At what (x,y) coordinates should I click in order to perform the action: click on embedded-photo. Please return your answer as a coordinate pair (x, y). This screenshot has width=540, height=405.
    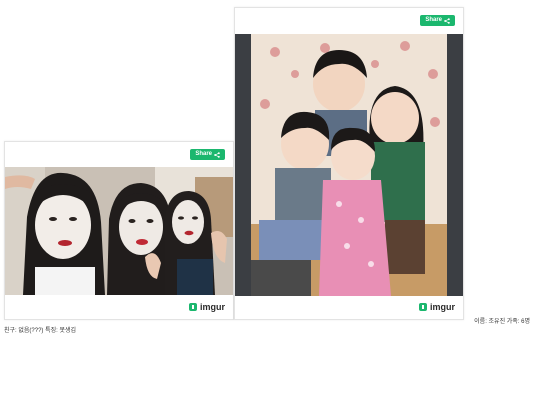
    Looking at the image, I should click on (119, 231).